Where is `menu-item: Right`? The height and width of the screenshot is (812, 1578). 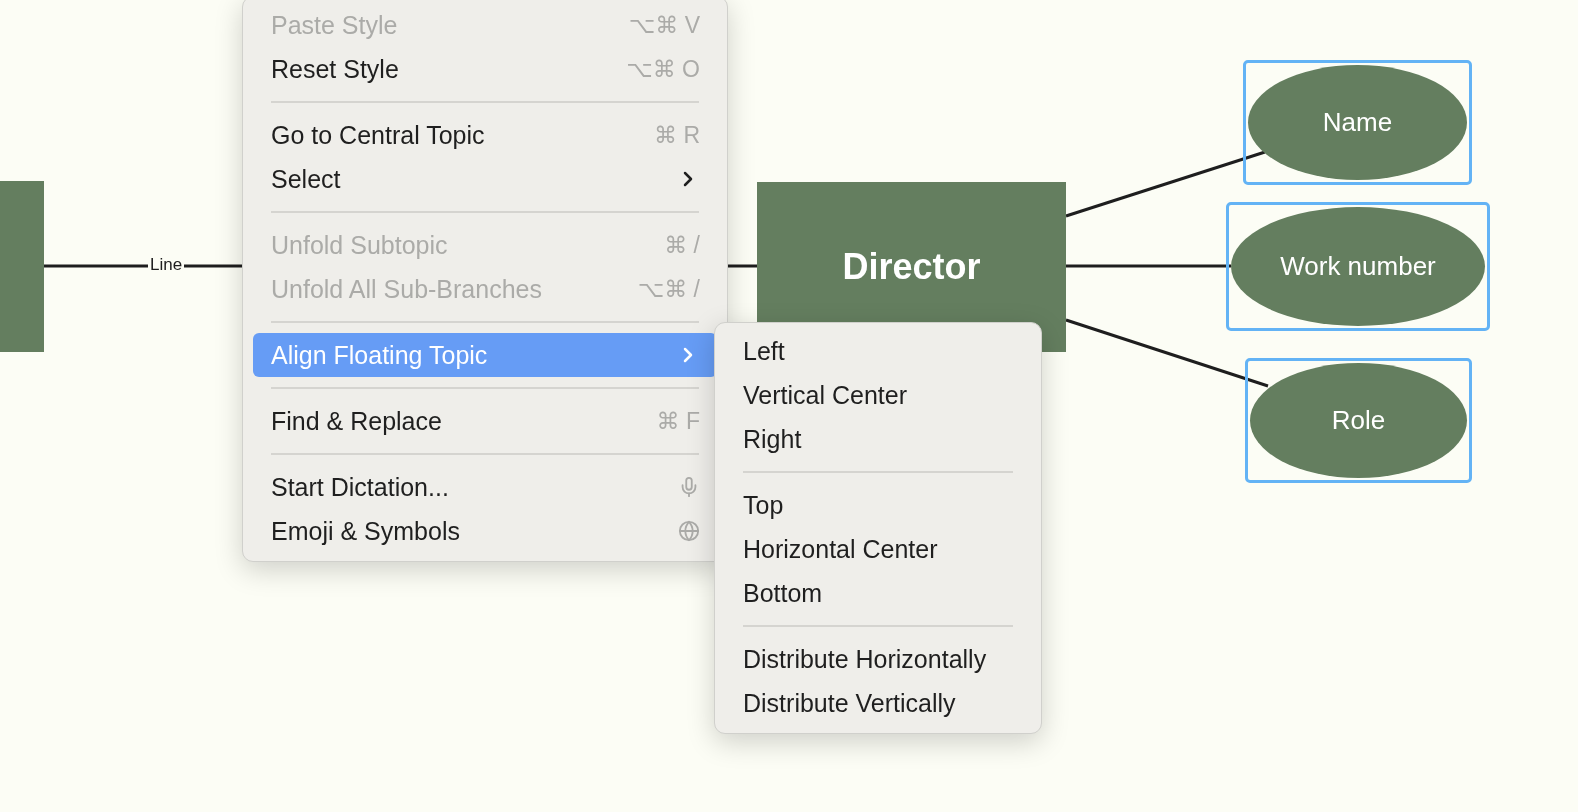
menu-item: Right is located at coordinates (878, 439).